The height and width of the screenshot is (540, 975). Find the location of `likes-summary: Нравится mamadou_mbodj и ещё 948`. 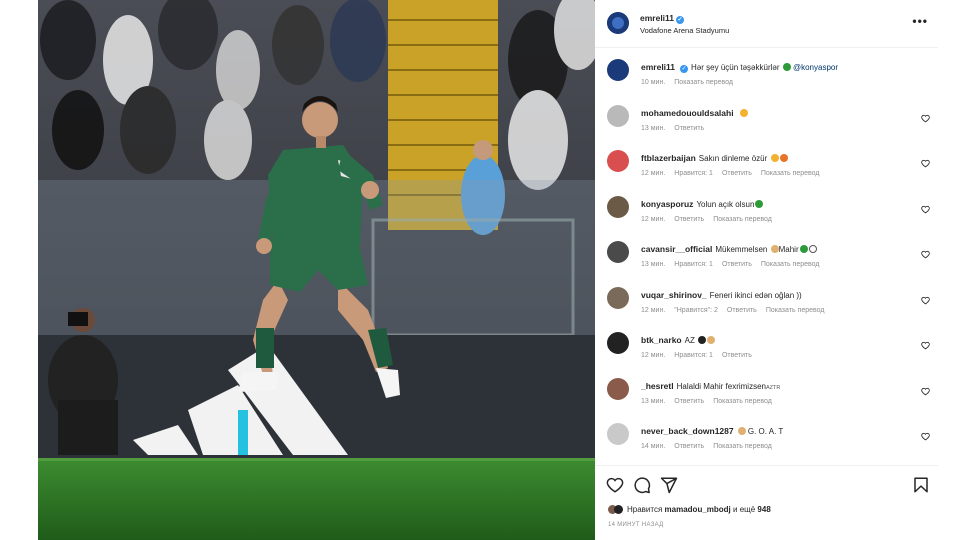

likes-summary: Нравится mamadou_mbodj и ещё 948 is located at coordinates (689, 509).